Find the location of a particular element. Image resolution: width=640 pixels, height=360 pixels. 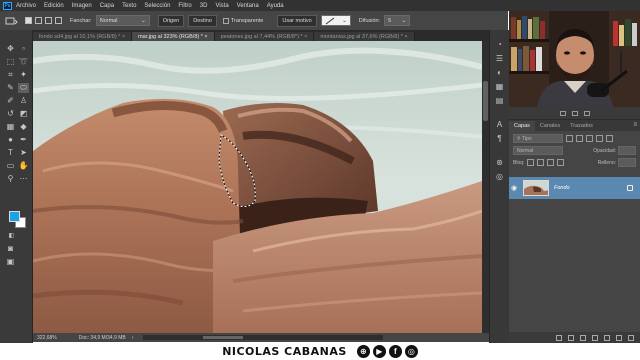

fill-field is located at coordinates (627, 162).